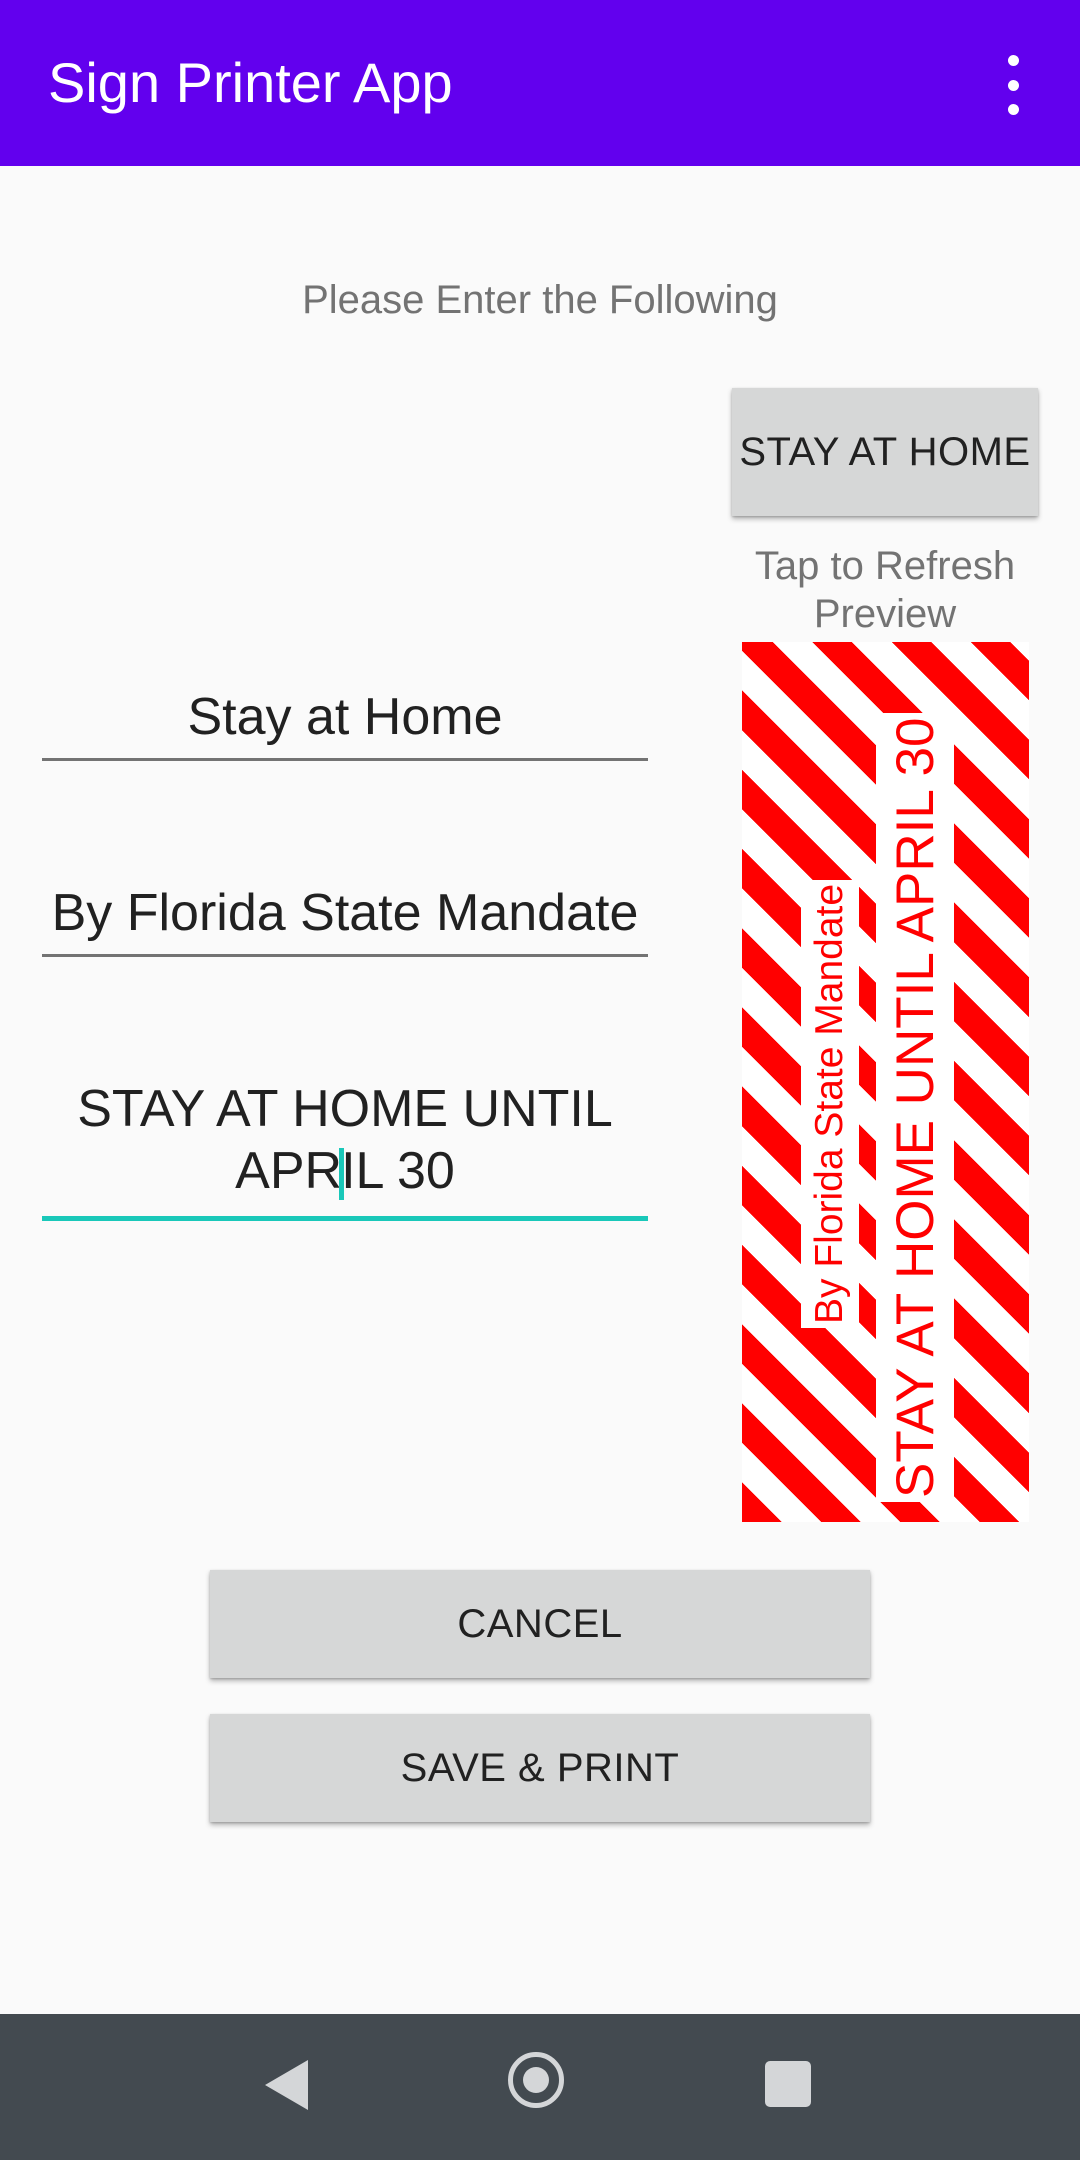 The width and height of the screenshot is (1080, 2160). I want to click on title-field-value: Stay at Home, so click(345, 717).